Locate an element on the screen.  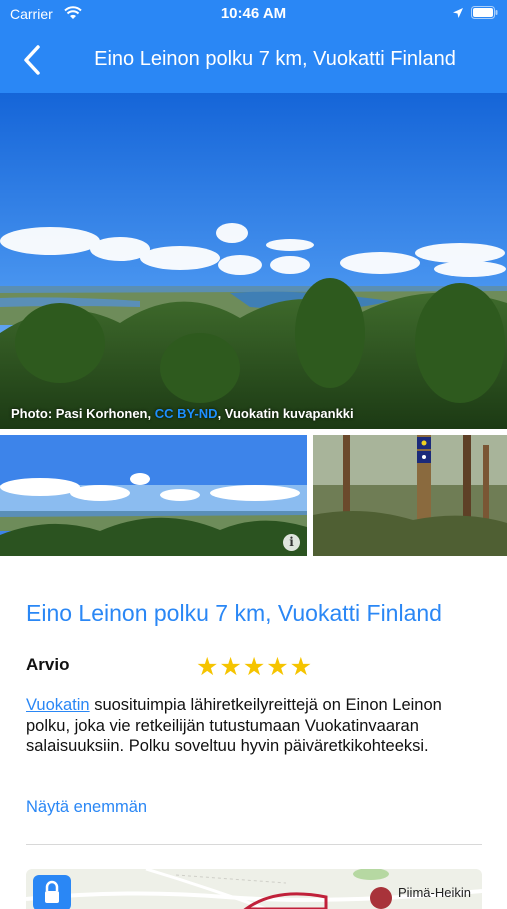
star-rating: ★★★★★ is located at coordinates (255, 667).